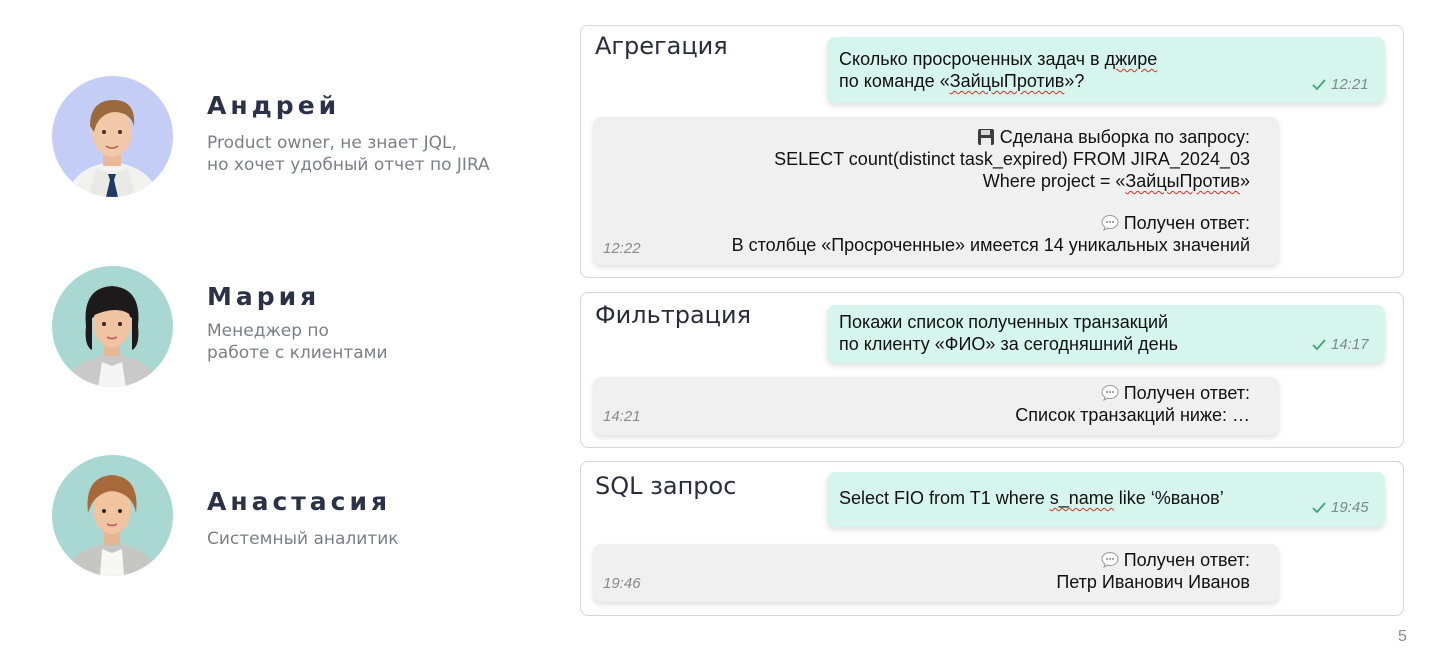 Image resolution: width=1429 pixels, height=663 pixels. Describe the element at coordinates (1350, 344) in the screenshot. I see `question-timestamp: 14:17` at that location.